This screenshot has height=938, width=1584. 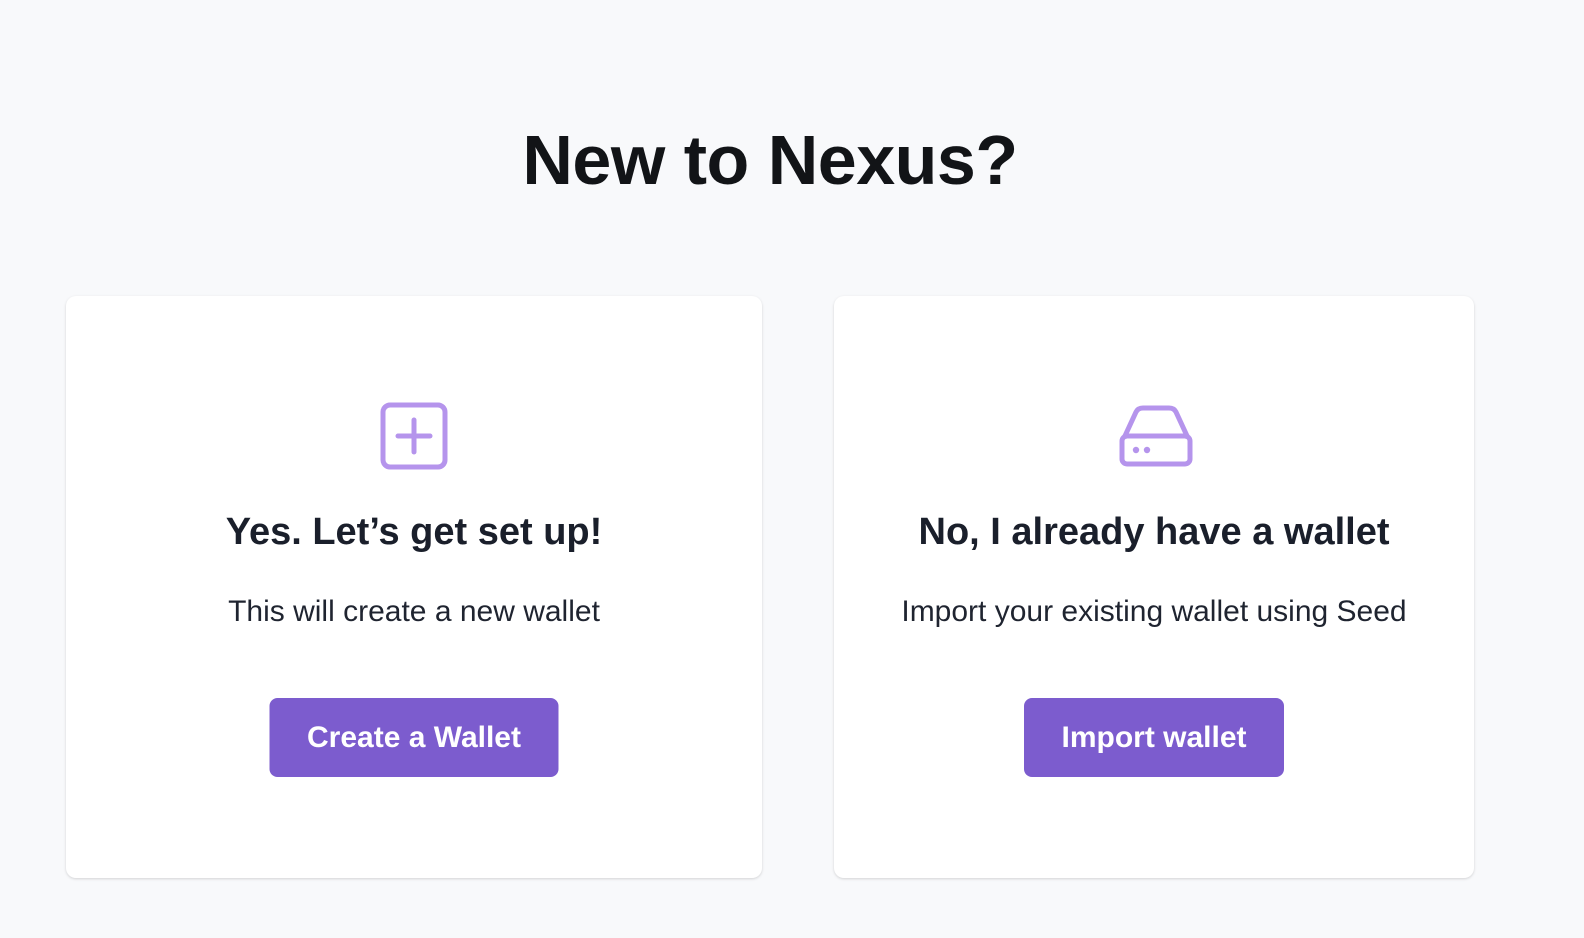 What do you see at coordinates (770, 160) in the screenshot?
I see `page-title: New to Nexus?` at bounding box center [770, 160].